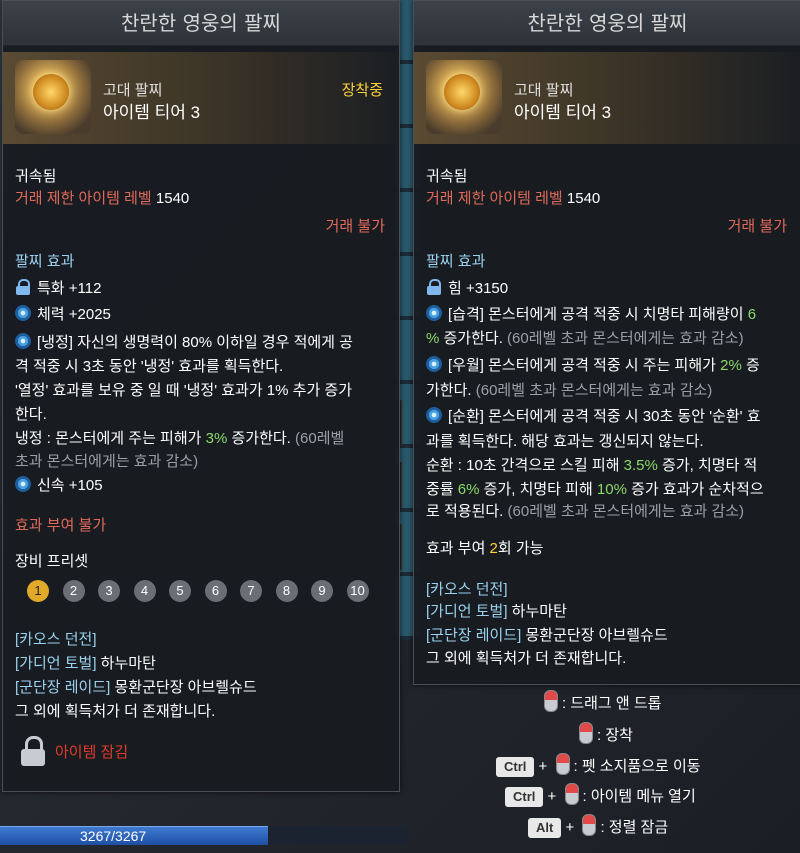 Image resolution: width=800 pixels, height=853 pixels. Describe the element at coordinates (92, 752) in the screenshot. I see `item-lock-status: 아이템 잠김` at that location.